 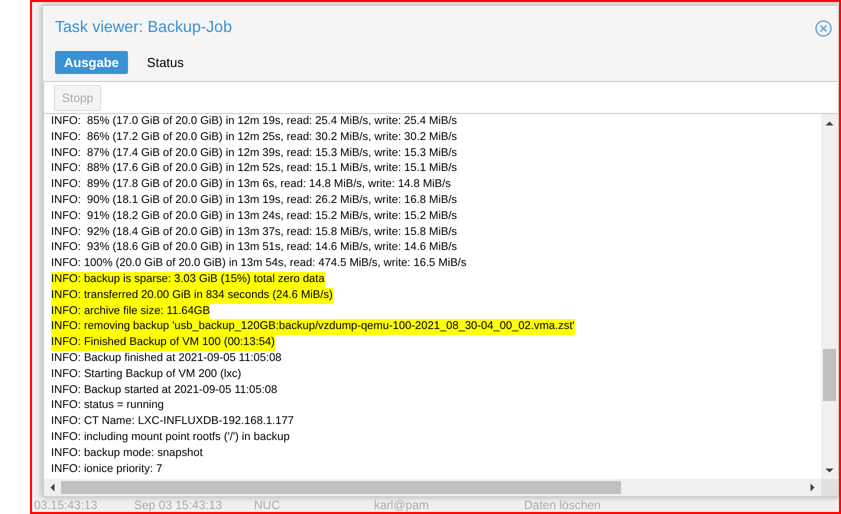 I want to click on log-line: INFO: 93% (18.6 GiB of 20.0 GiB) in 13m 51s, read: 14.6 MiB/s, write: 14.6 MiB/s, so click(x=254, y=248).